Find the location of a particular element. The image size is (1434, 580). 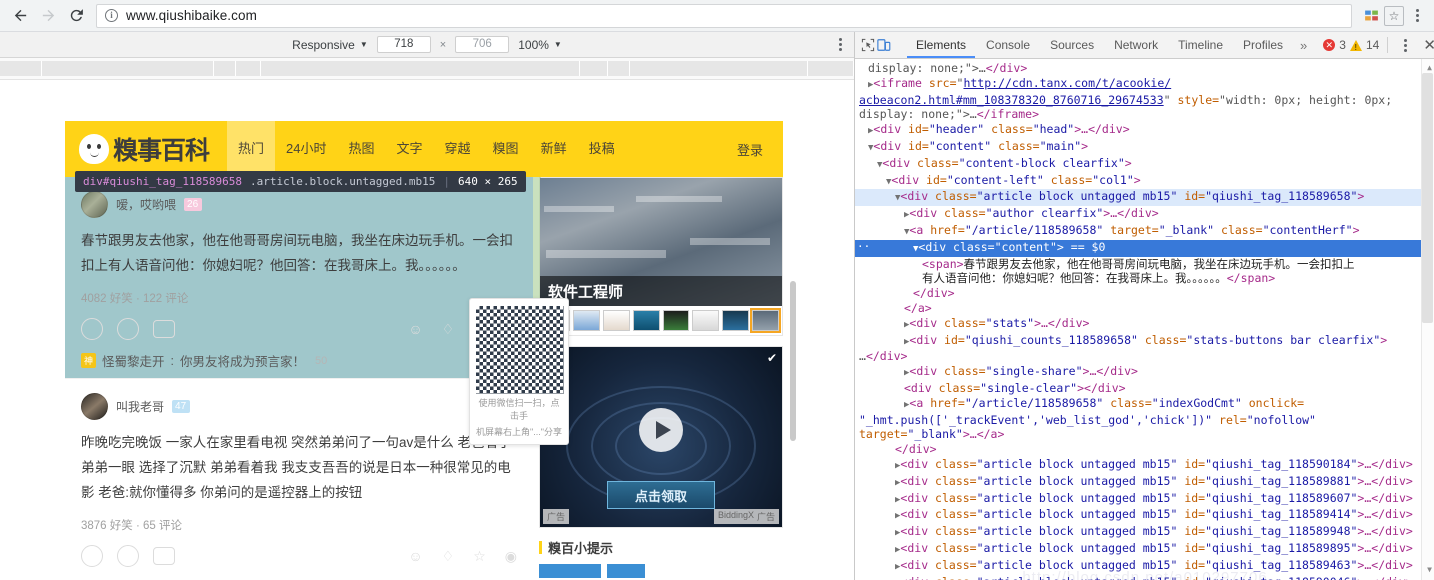

login-link: 登录 is located at coordinates (750, 149).